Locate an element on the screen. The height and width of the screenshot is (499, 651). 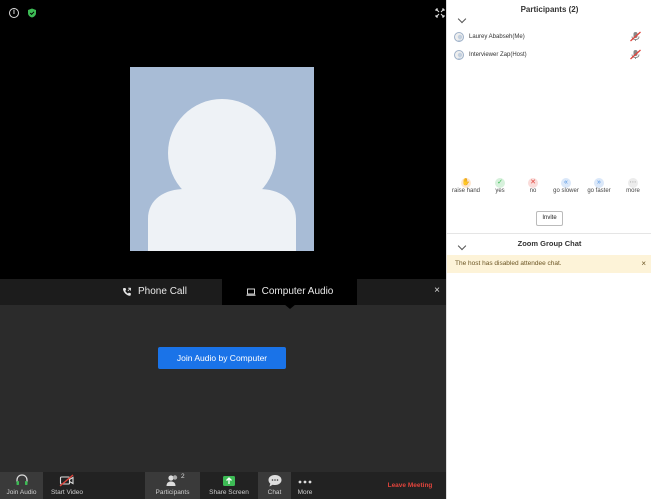
reaction-label: raise hand is located at coordinates (466, 191).